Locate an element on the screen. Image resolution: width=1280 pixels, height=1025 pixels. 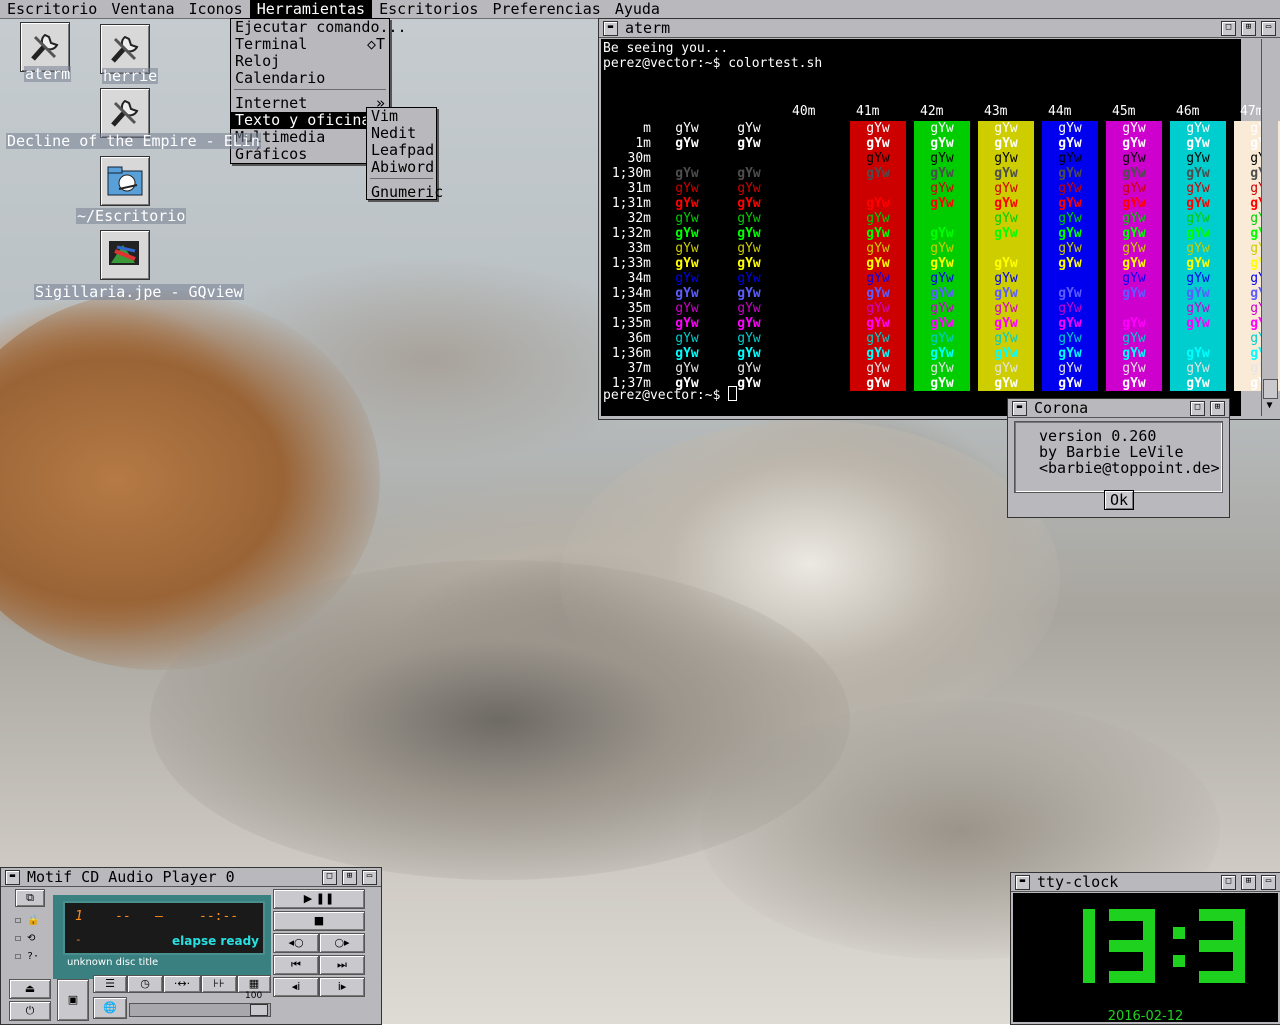
row-label: 32m is located at coordinates (639, 218).